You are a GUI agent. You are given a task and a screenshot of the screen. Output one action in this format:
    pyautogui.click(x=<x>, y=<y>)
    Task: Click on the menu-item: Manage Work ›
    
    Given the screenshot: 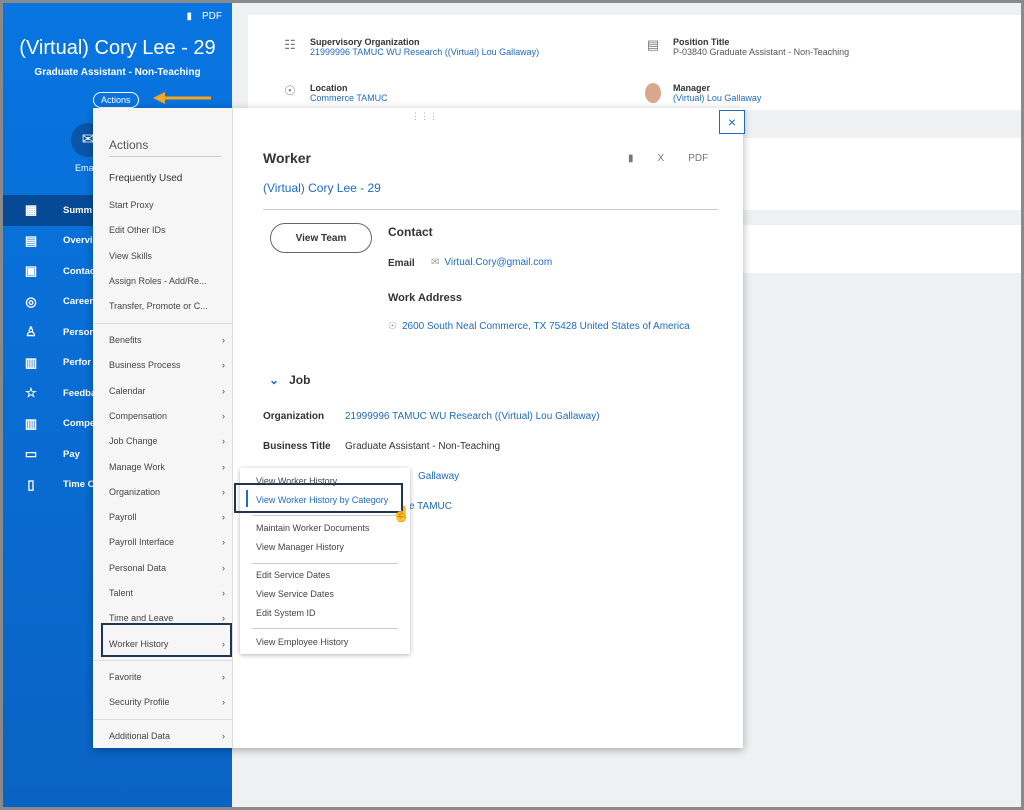 What is the action you would take?
    pyautogui.click(x=167, y=467)
    